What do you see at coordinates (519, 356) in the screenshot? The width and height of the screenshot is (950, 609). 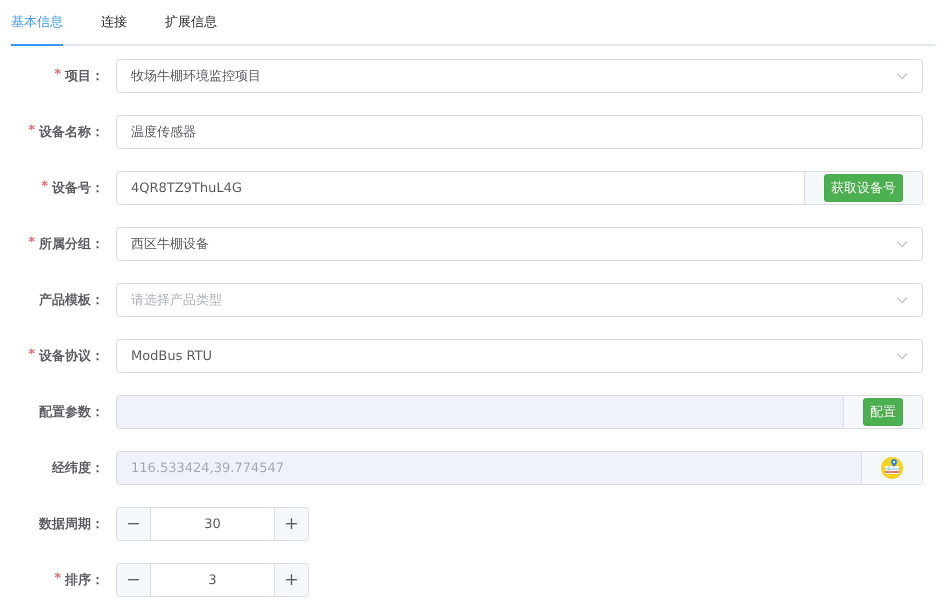 I see `select-field: ModBus RTU` at bounding box center [519, 356].